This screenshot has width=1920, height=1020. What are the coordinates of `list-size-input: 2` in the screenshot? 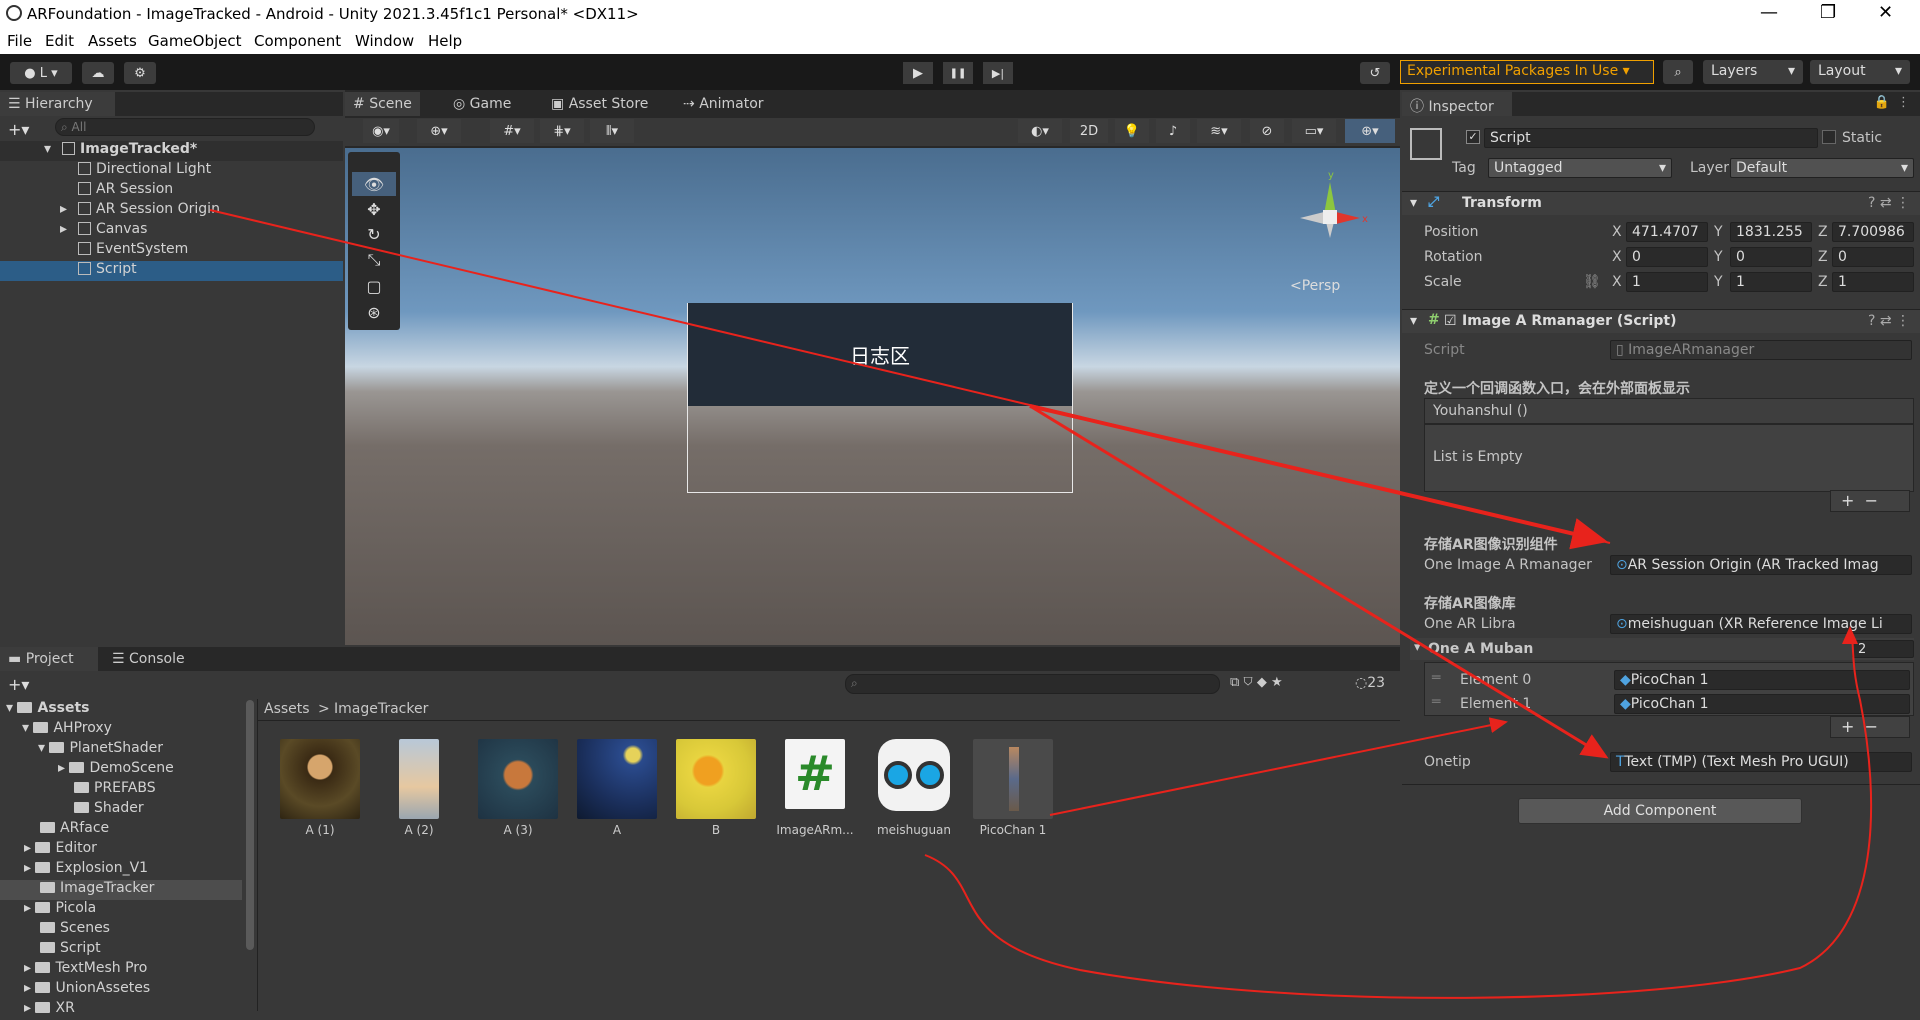 It's located at (1883, 649).